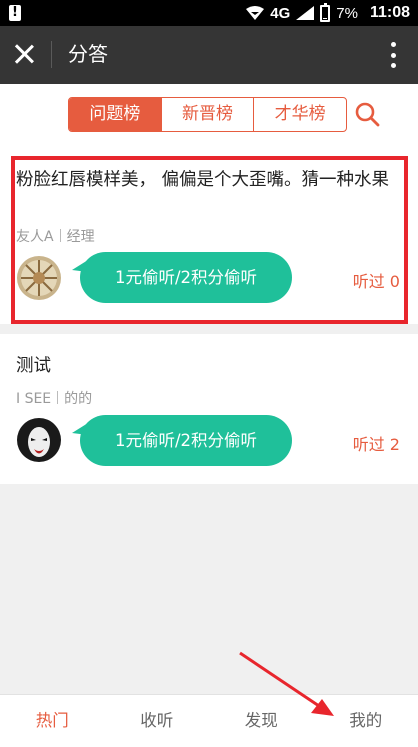  Describe the element at coordinates (80, 237) in the screenshot. I see `asker-role: 经理` at that location.